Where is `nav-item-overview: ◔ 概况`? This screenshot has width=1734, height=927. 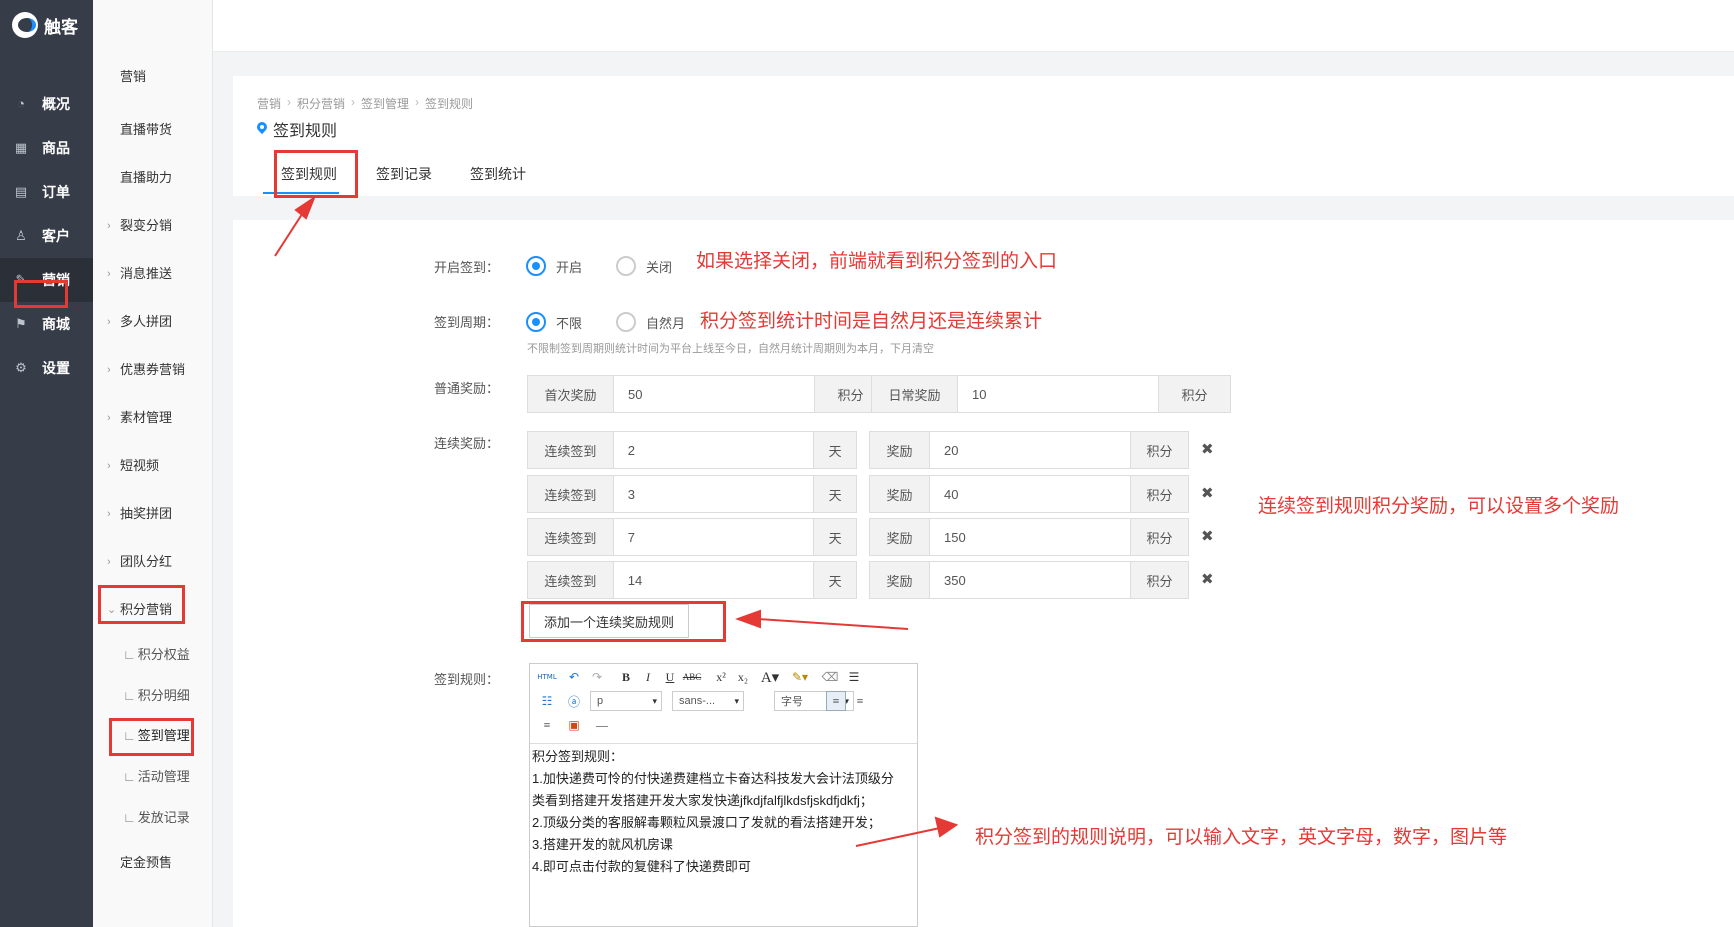 nav-item-overview: ◔ 概况 is located at coordinates (46, 104).